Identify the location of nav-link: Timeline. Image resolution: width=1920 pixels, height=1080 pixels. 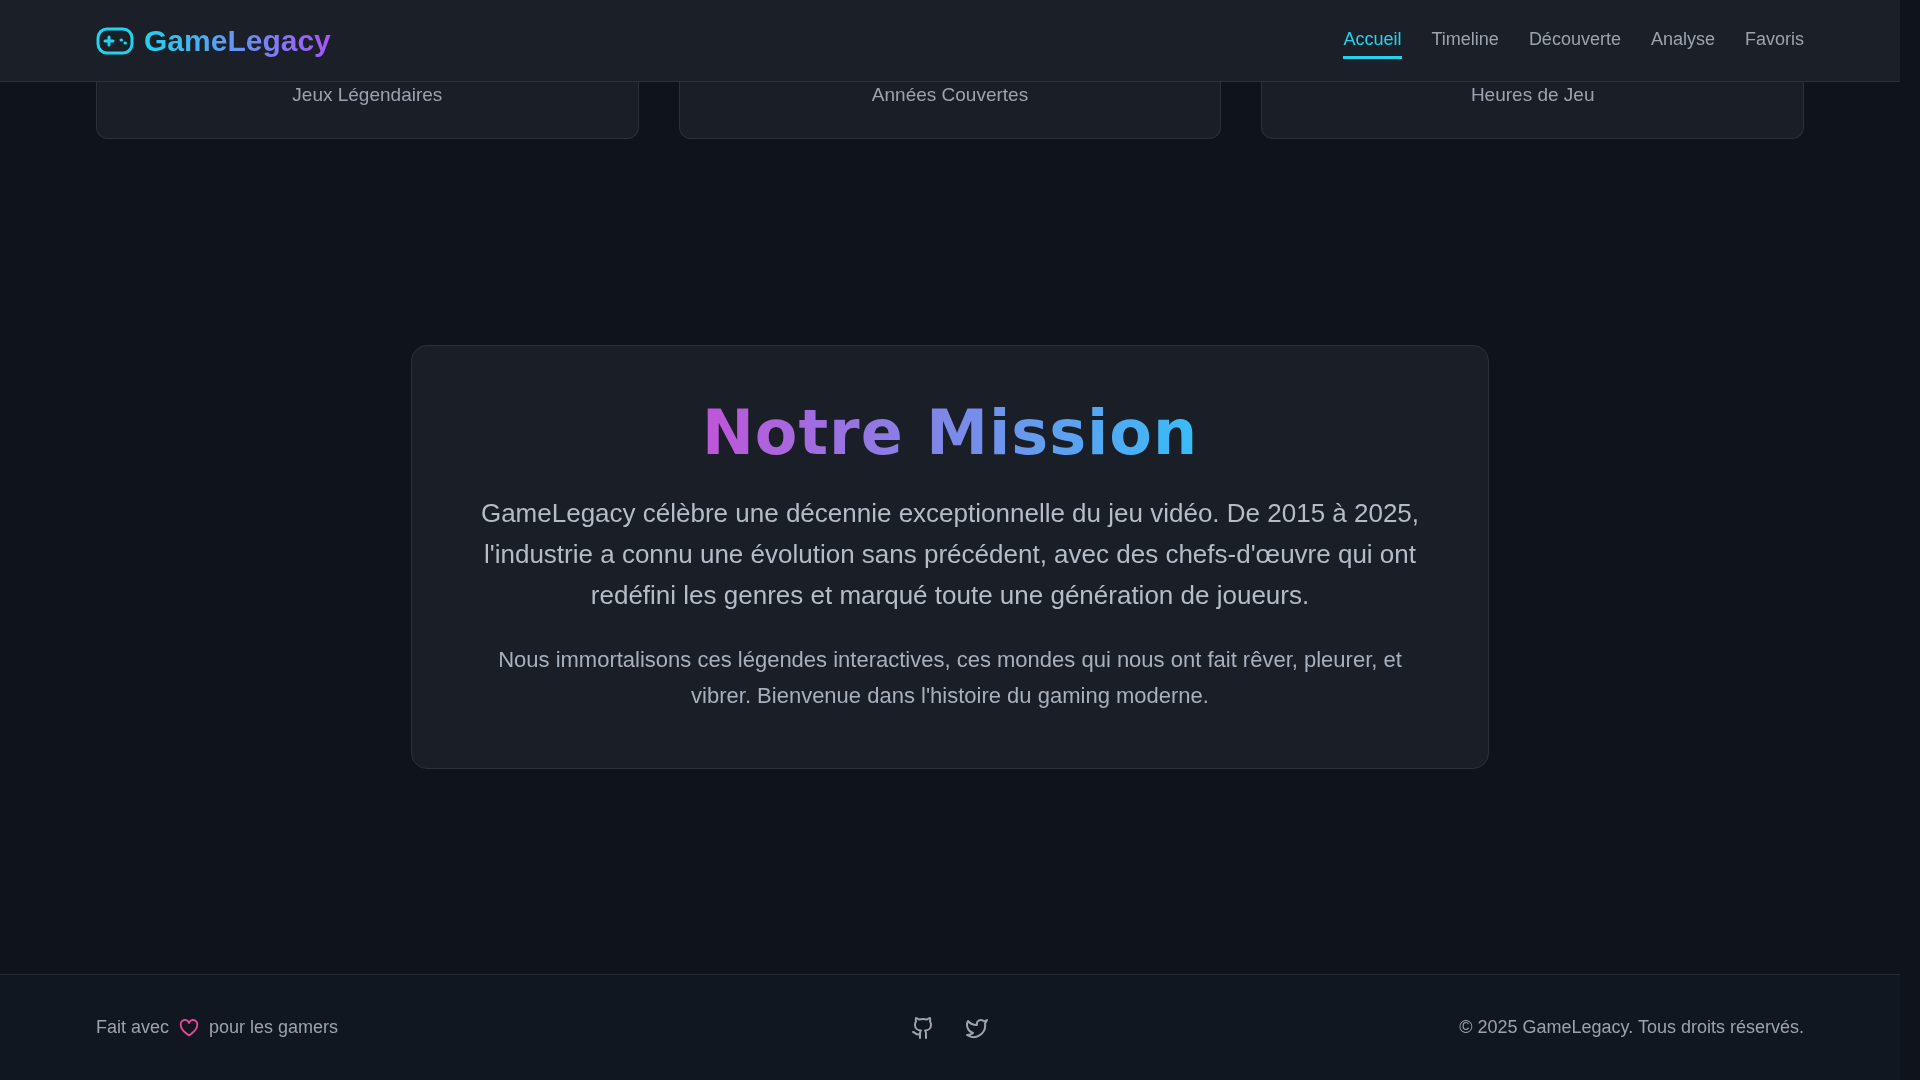
(1465, 40).